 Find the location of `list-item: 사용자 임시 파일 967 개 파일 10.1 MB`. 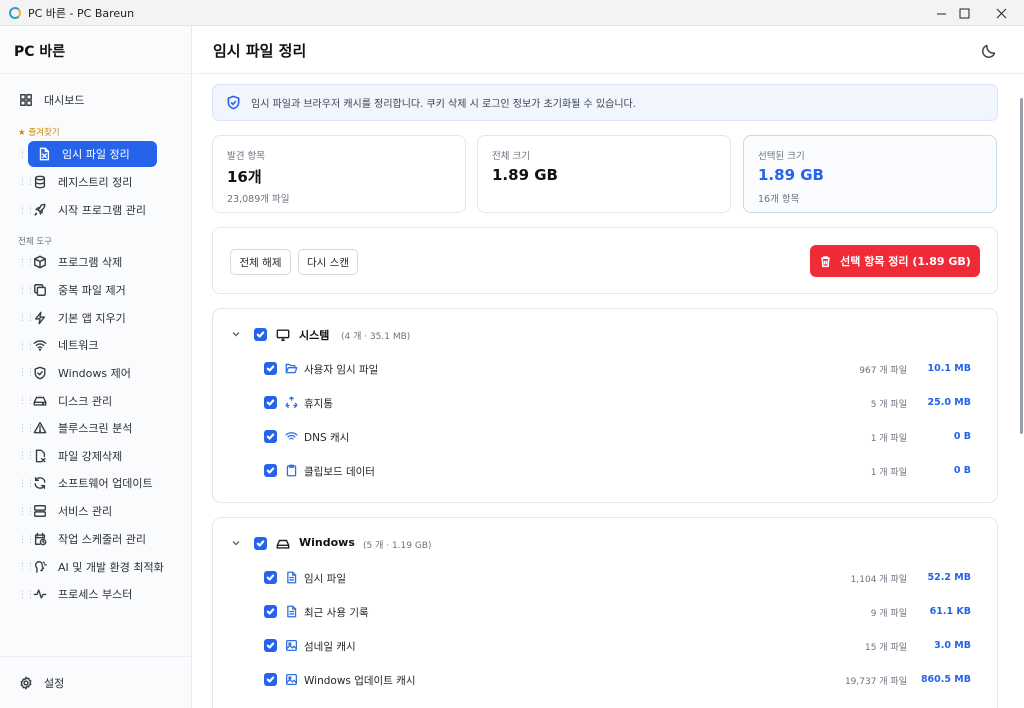

list-item: 사용자 임시 파일 967 개 파일 10.1 MB is located at coordinates (605, 369).